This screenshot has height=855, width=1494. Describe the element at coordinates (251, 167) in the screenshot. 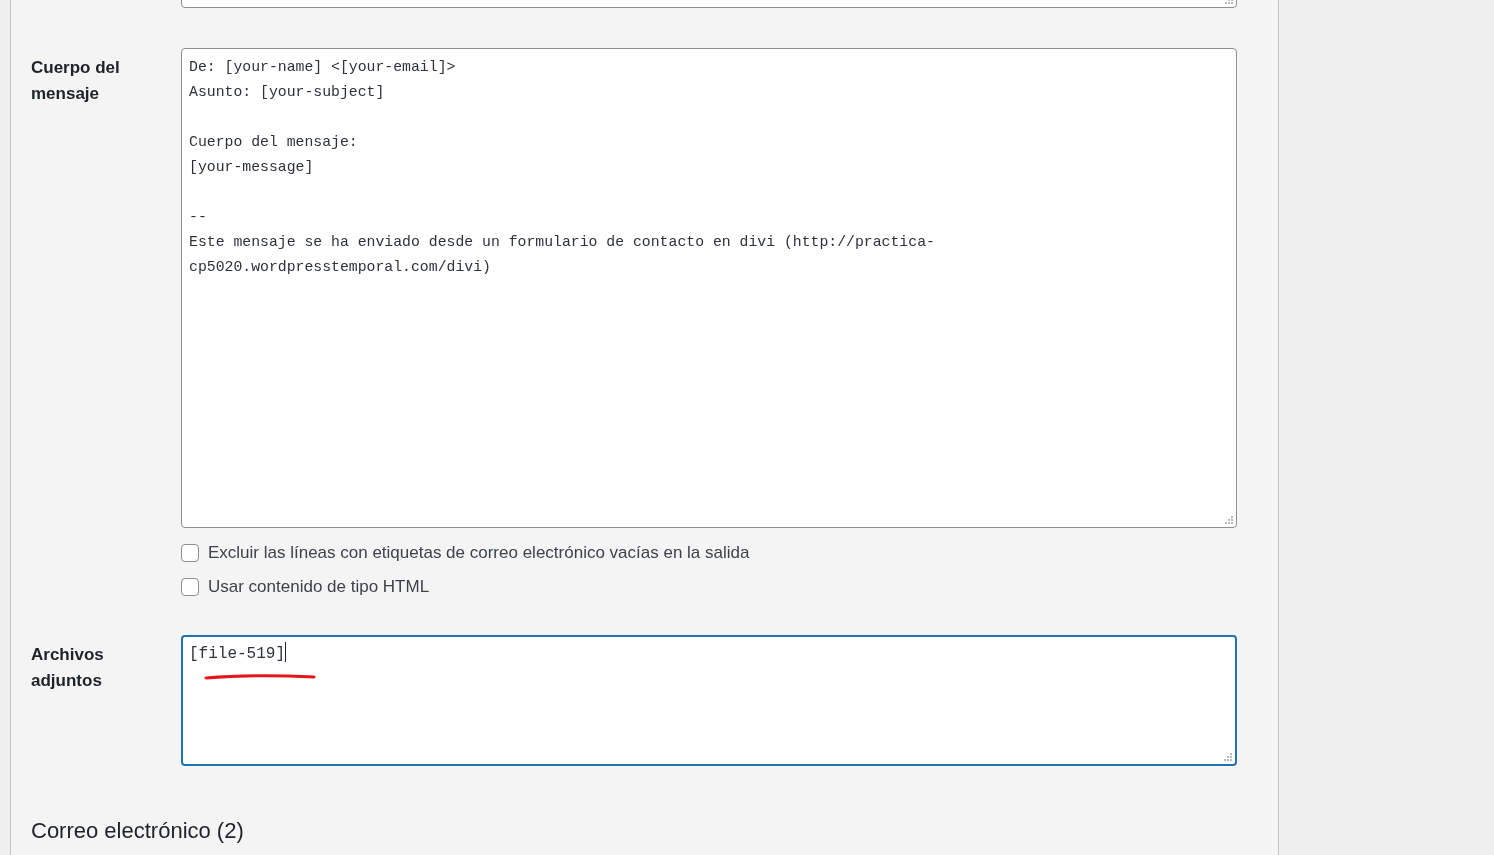

I see `message-text-line: [your-message]` at that location.